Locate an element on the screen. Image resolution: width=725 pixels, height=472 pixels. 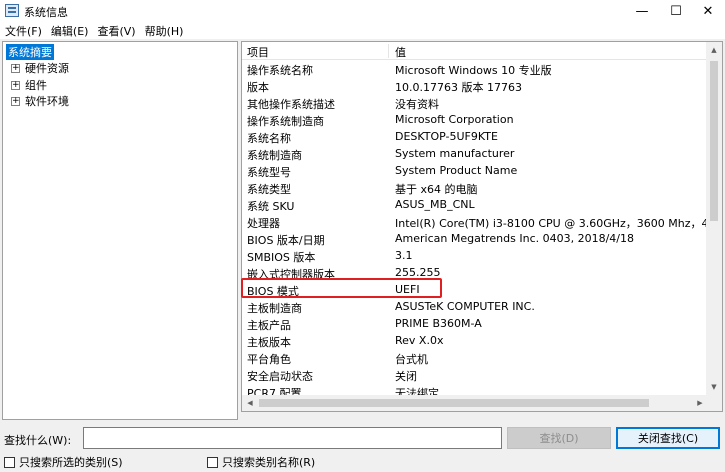
row-item: 系统制造商 is located at coordinates (274, 155).